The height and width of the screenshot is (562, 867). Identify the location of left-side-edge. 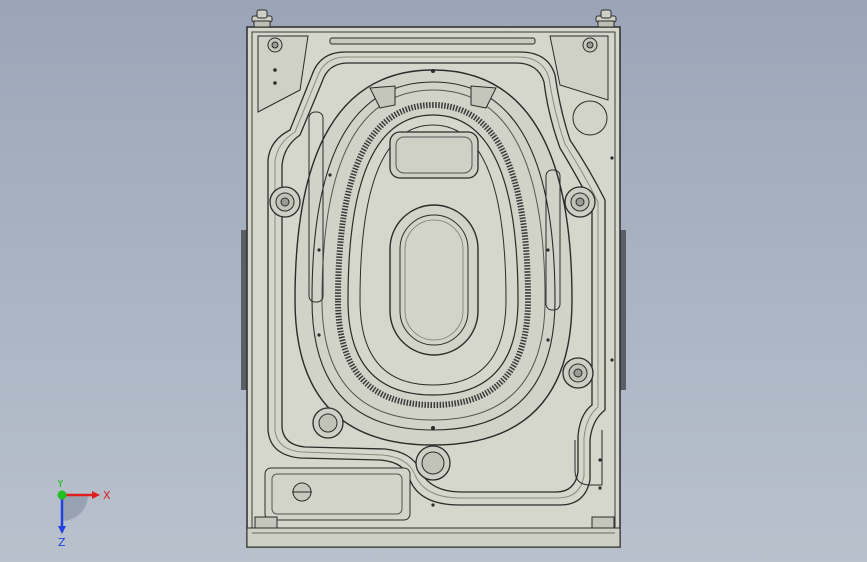
(244, 310).